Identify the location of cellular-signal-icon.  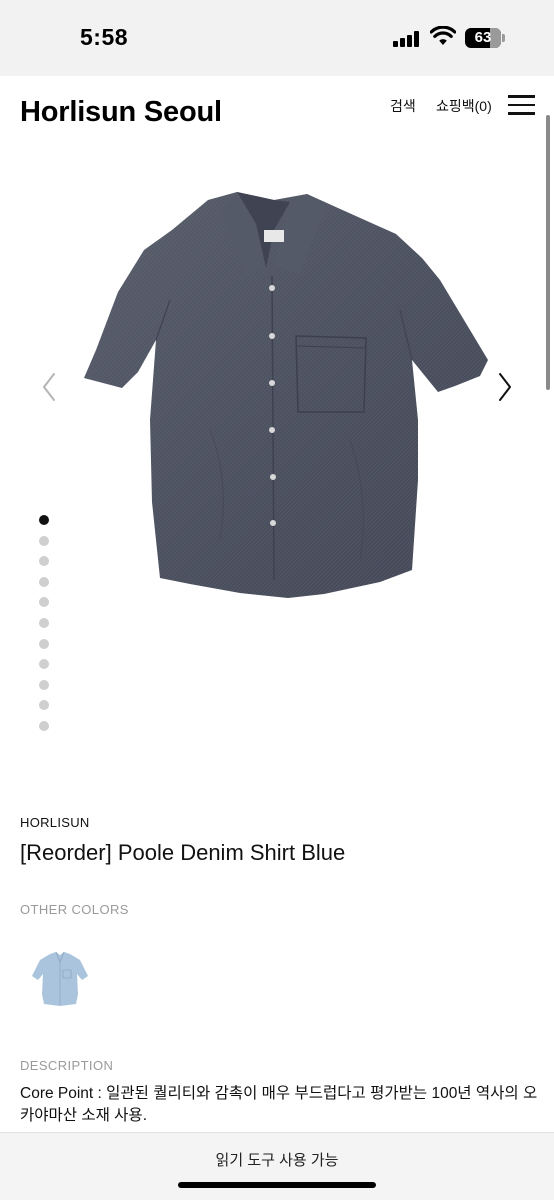
(407, 39).